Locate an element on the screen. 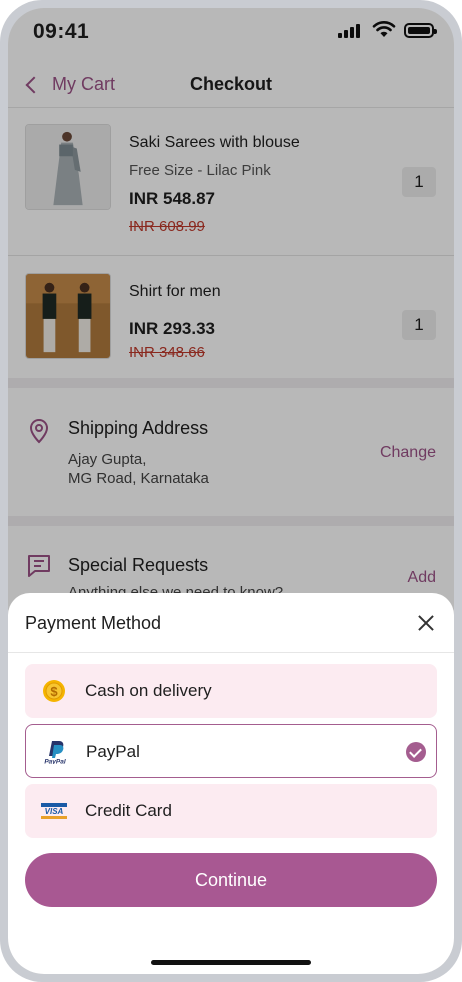  payment-option-label: Credit Card is located at coordinates (128, 810).